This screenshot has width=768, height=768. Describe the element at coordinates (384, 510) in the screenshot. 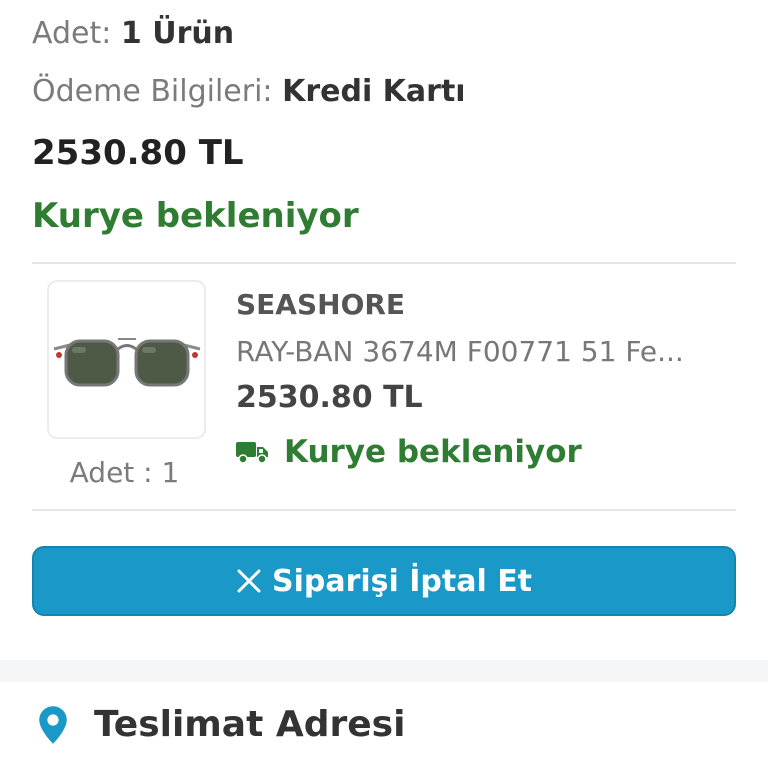

I see `divider` at that location.